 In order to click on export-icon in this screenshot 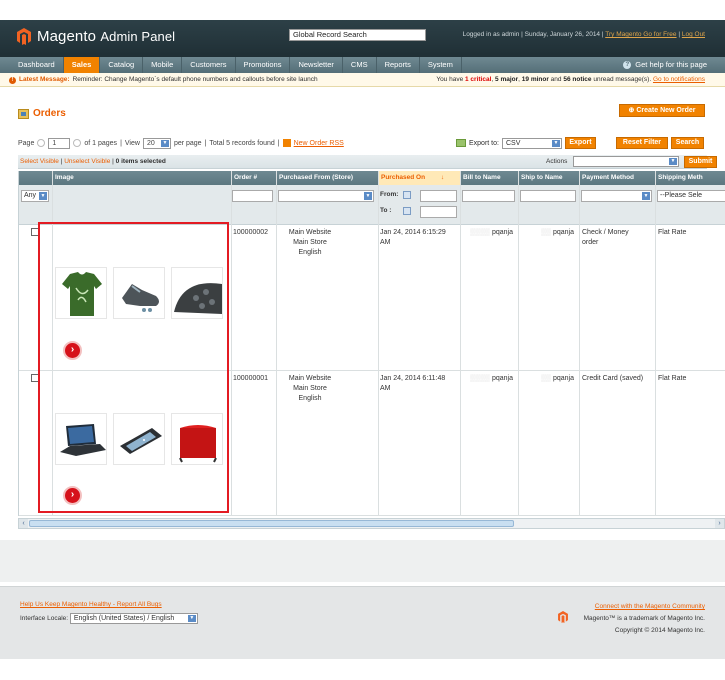, I will do `click(461, 143)`.